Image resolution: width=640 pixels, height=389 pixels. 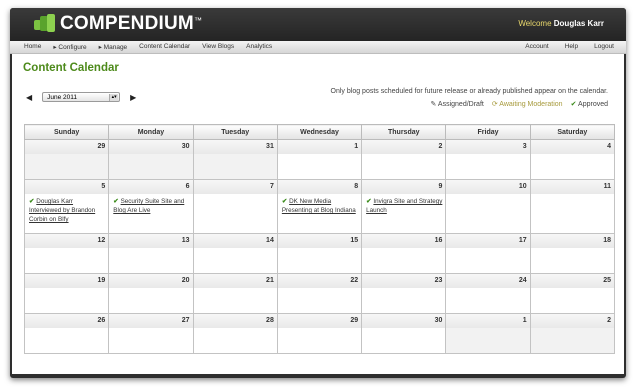 I want to click on calendar-day-cell: 15, so click(x=319, y=253).